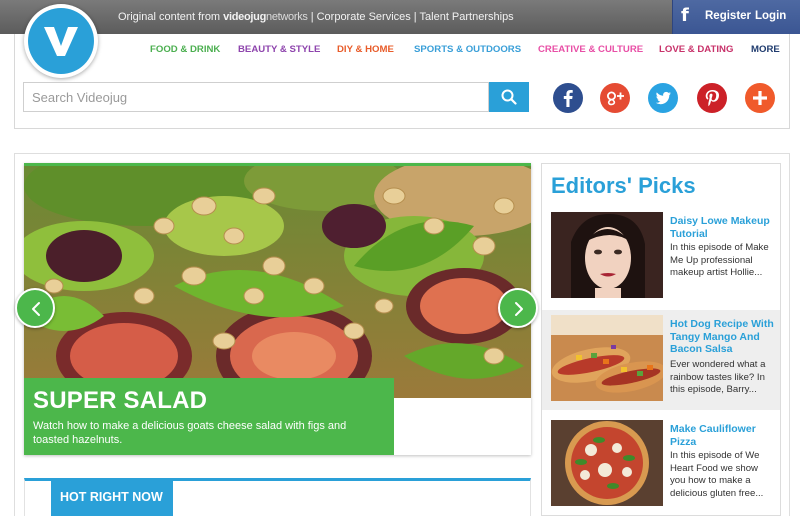 The height and width of the screenshot is (516, 800). I want to click on brand-bold-text: videojug, so click(244, 17).